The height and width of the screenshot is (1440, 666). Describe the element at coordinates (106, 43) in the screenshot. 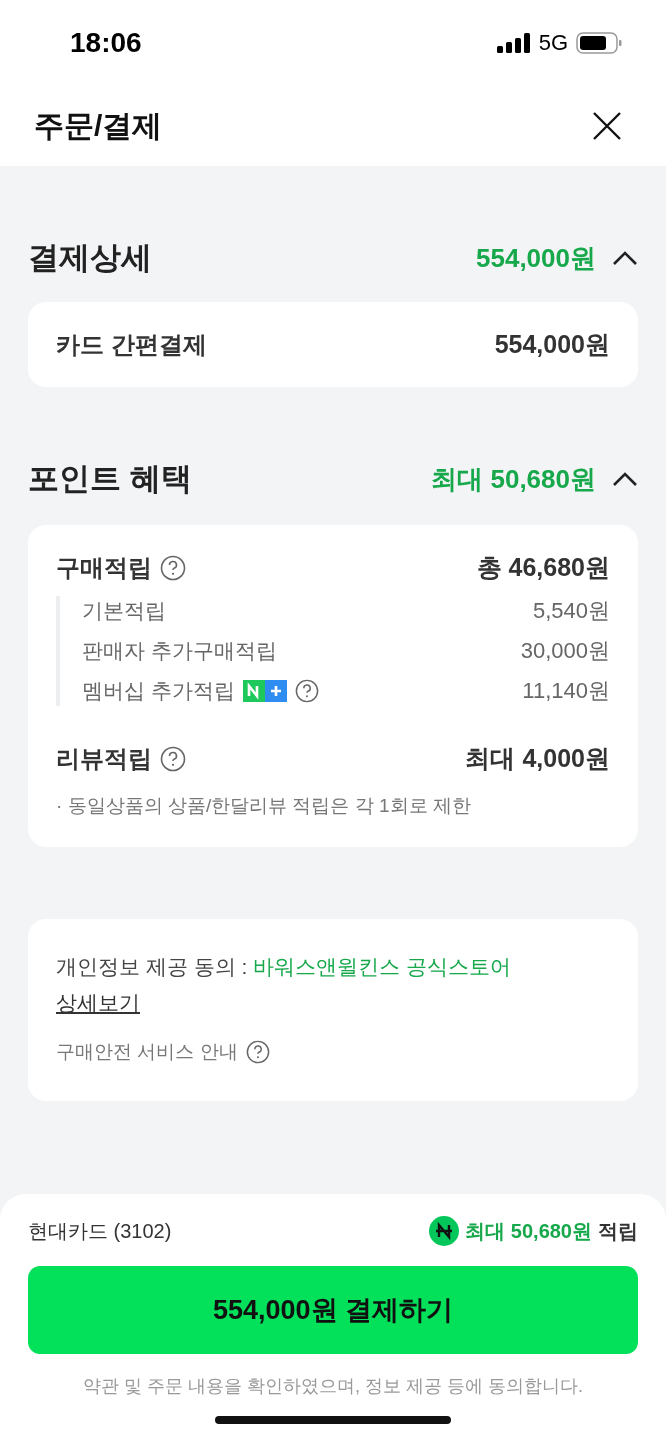

I see `status-time: 18:06` at that location.